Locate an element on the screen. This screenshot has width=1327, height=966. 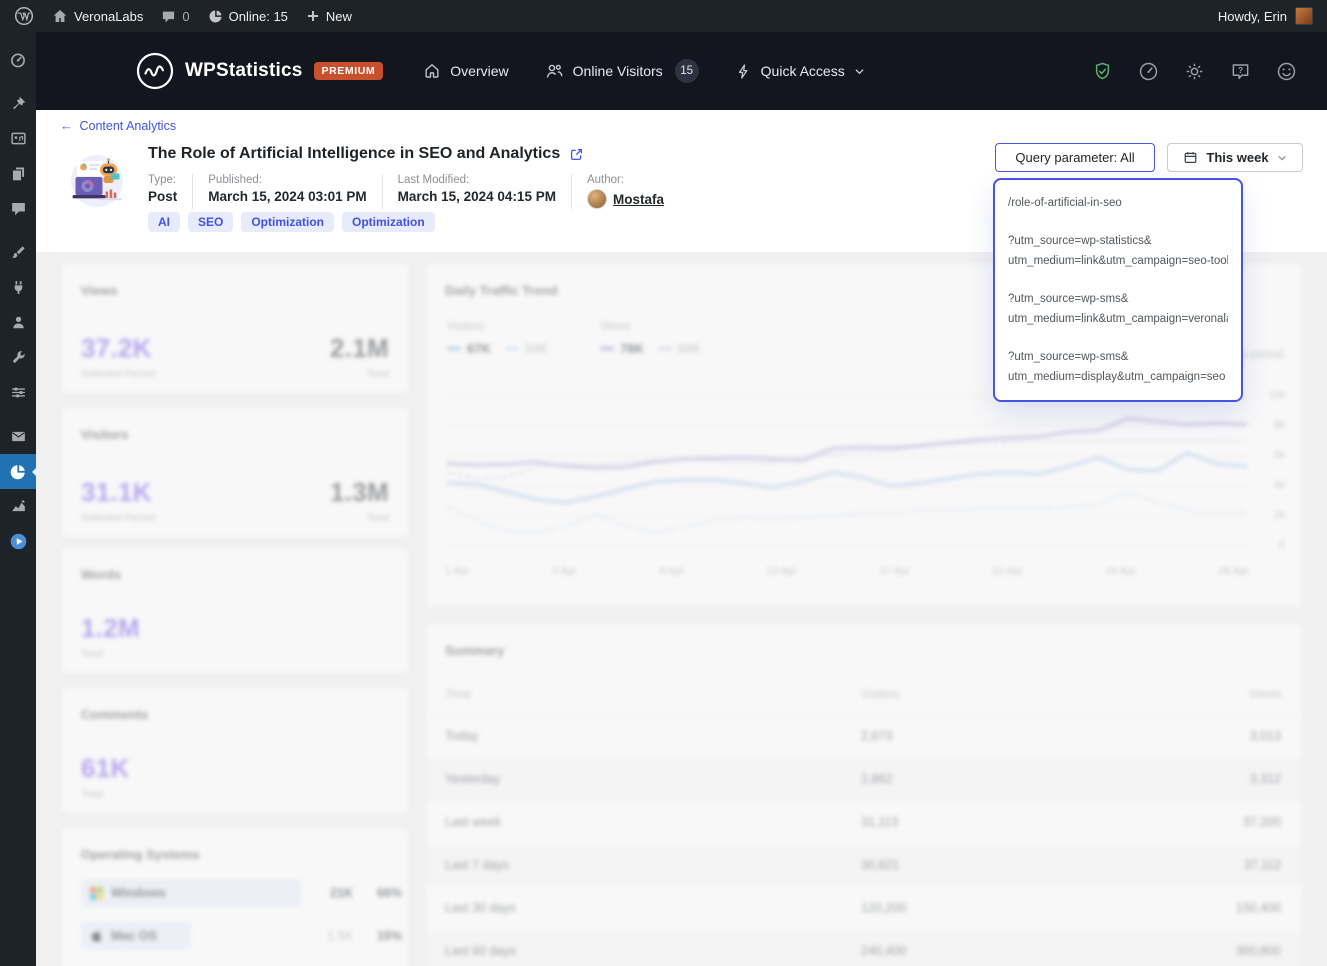
sidebar-item-media is located at coordinates (18, 138).